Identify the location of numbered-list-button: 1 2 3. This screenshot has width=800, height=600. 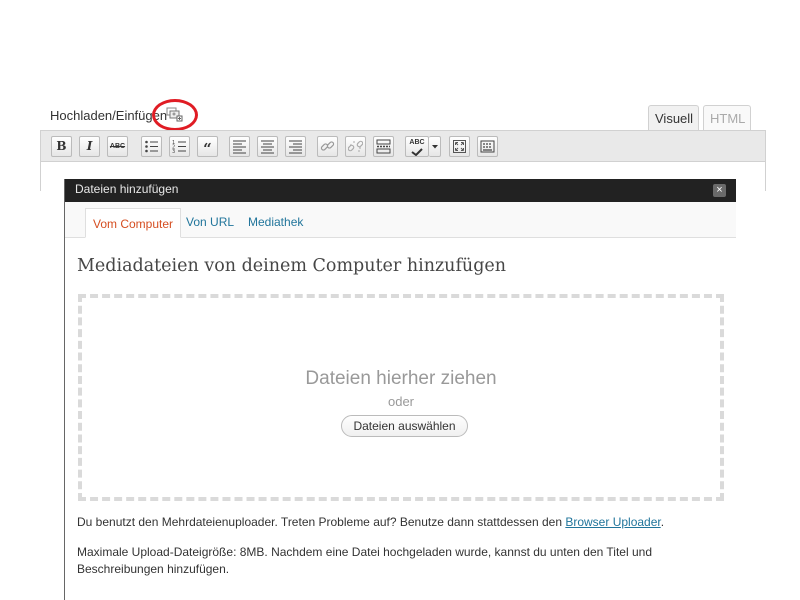
(179, 146).